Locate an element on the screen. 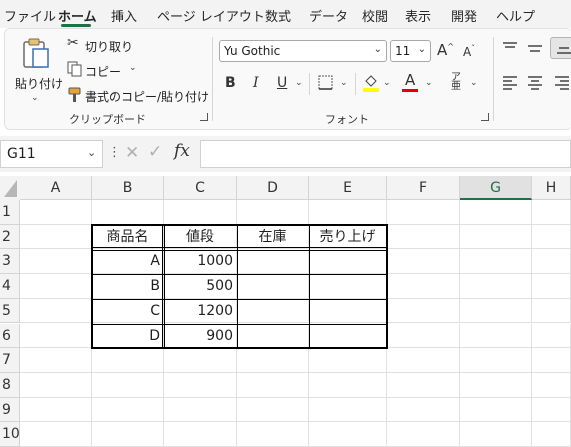 The image size is (571, 447). cell-b9 is located at coordinates (128, 410).